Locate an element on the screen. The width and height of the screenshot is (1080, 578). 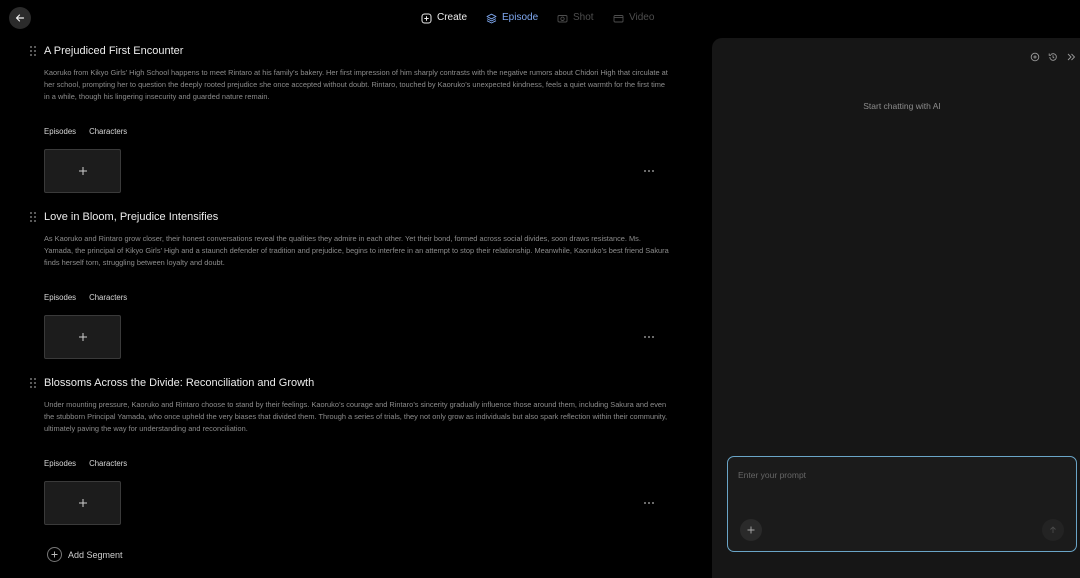
add-segment-button: Add Segment is located at coordinates (85, 554).